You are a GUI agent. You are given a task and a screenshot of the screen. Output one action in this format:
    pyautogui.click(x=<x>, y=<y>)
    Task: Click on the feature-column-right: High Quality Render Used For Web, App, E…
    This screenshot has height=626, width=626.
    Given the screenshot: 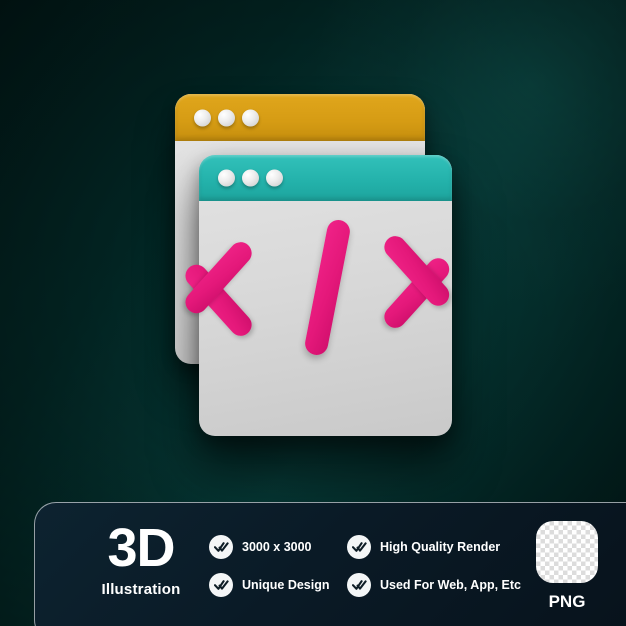 What is the action you would take?
    pyautogui.click(x=434, y=566)
    